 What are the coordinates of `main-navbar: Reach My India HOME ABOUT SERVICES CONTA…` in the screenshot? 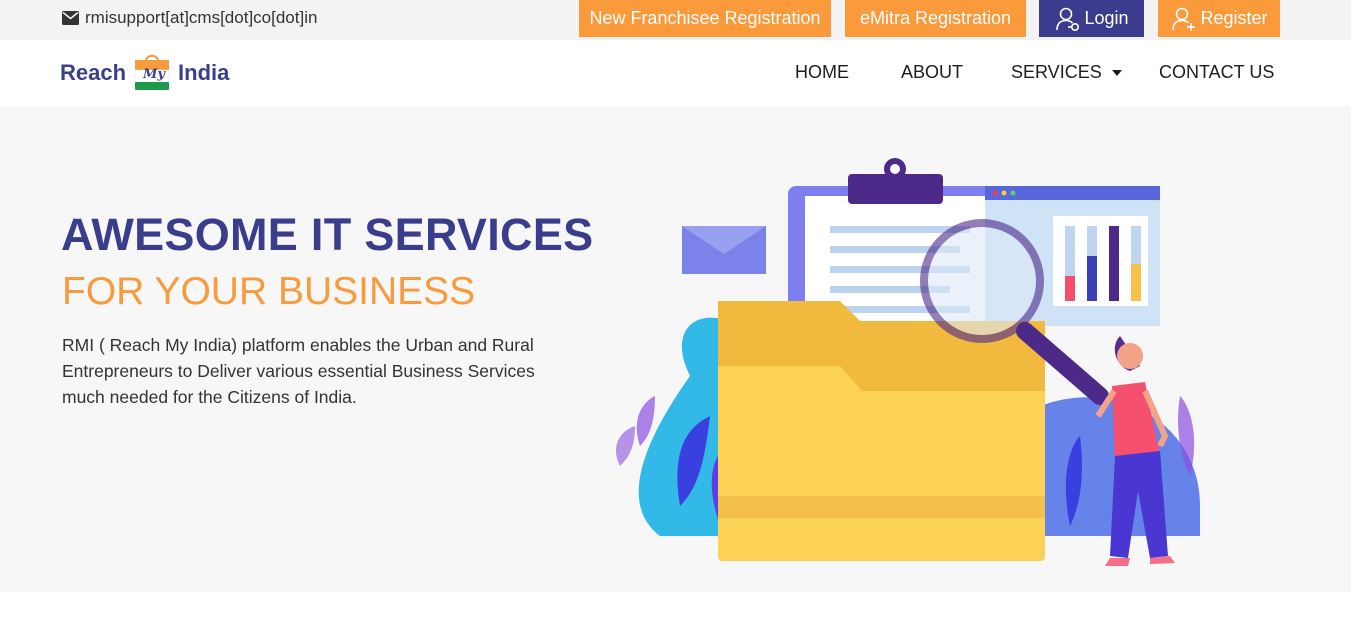 It's located at (675, 73).